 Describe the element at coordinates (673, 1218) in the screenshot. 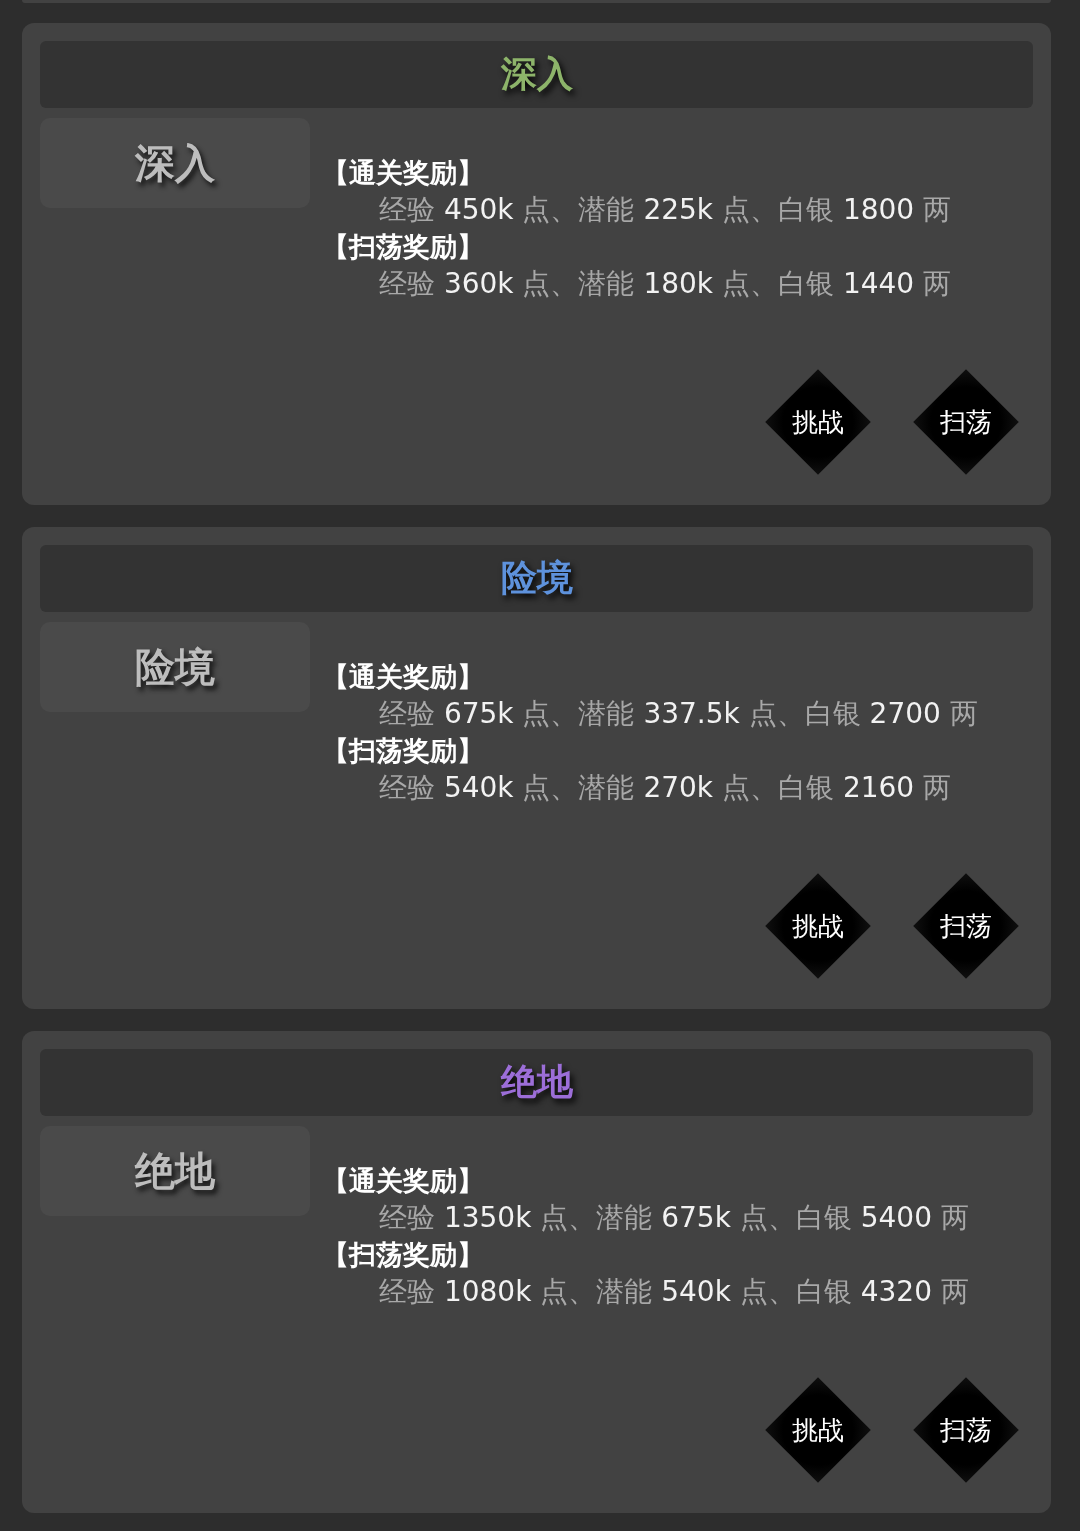

I see `reward-text: 经验 1350k 点、潜能 675k 点、白银 5400 两` at that location.